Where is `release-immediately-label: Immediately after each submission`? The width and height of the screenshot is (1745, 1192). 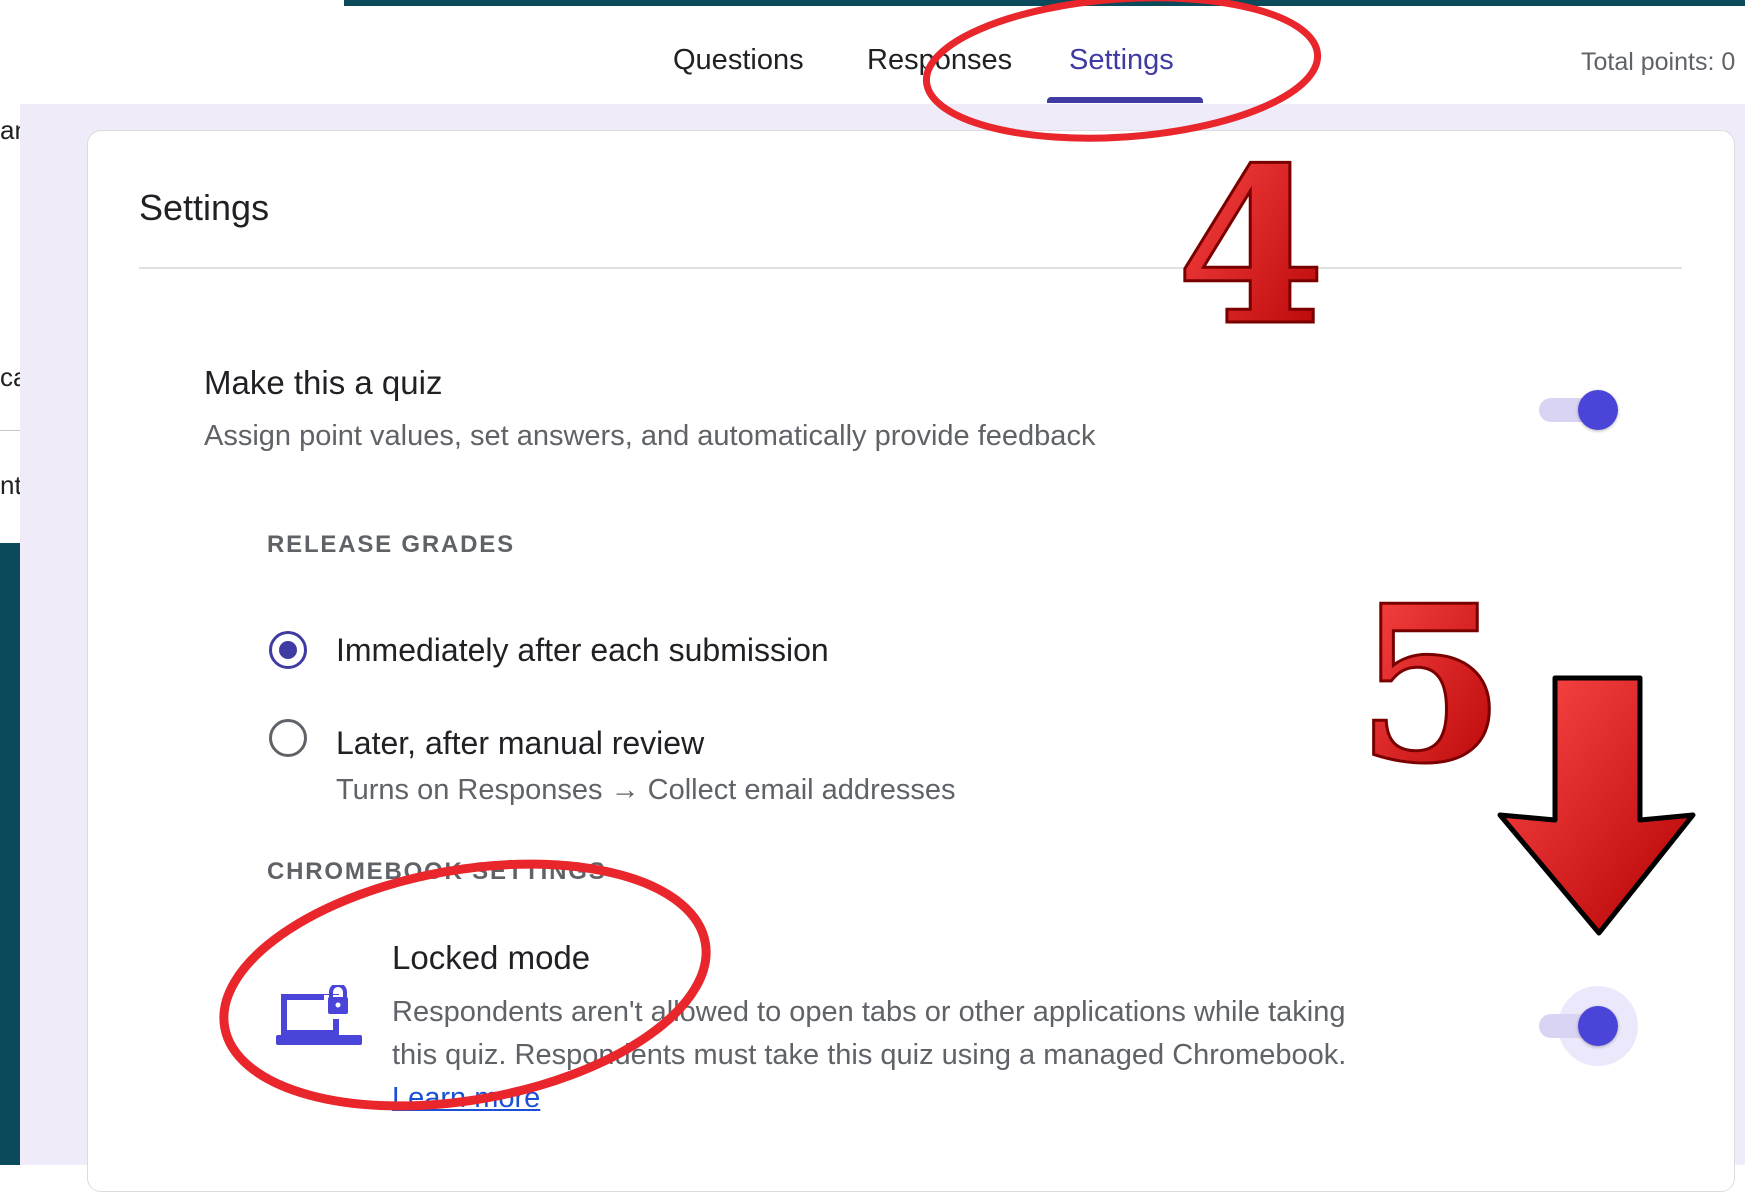
release-immediately-label: Immediately after each submission is located at coordinates (582, 650).